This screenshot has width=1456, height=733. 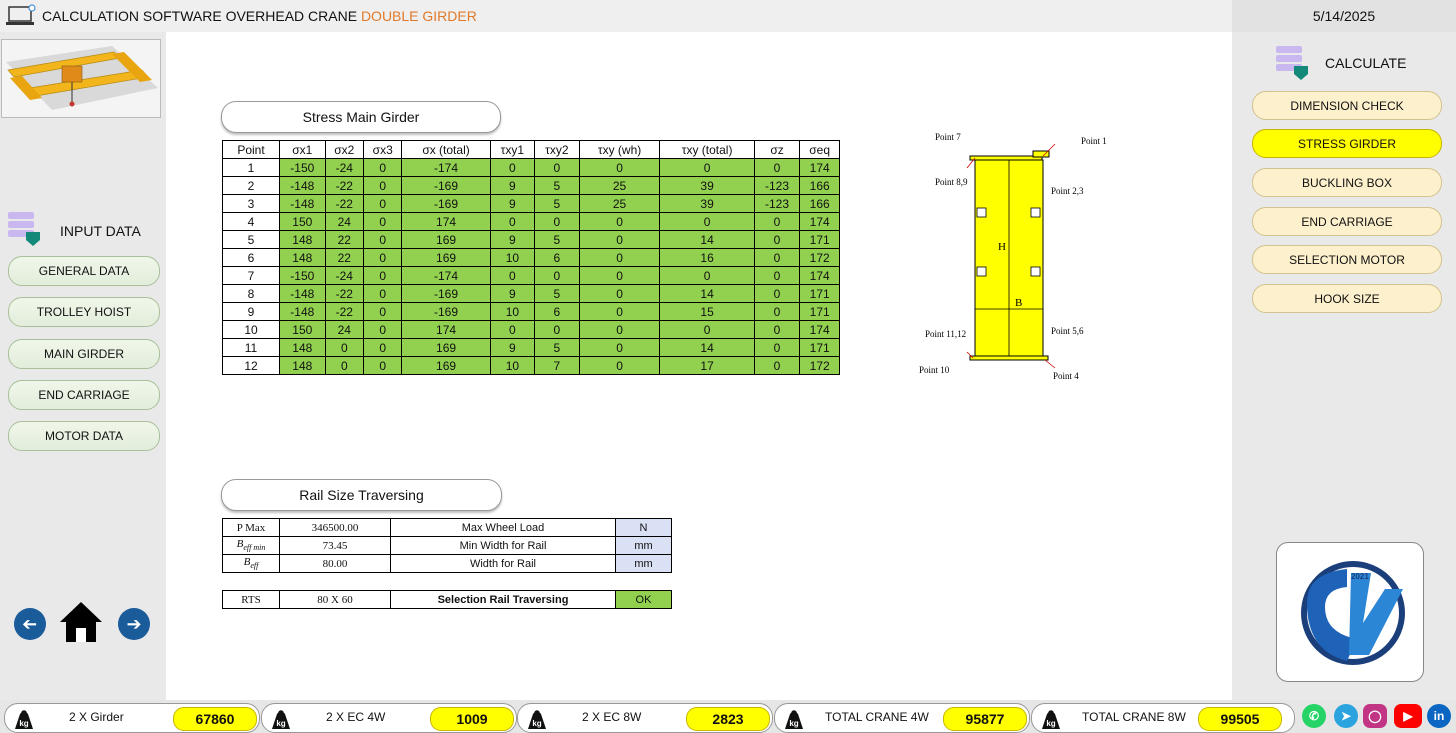 What do you see at coordinates (1360, 576) in the screenshot?
I see `logo-year: 2021` at bounding box center [1360, 576].